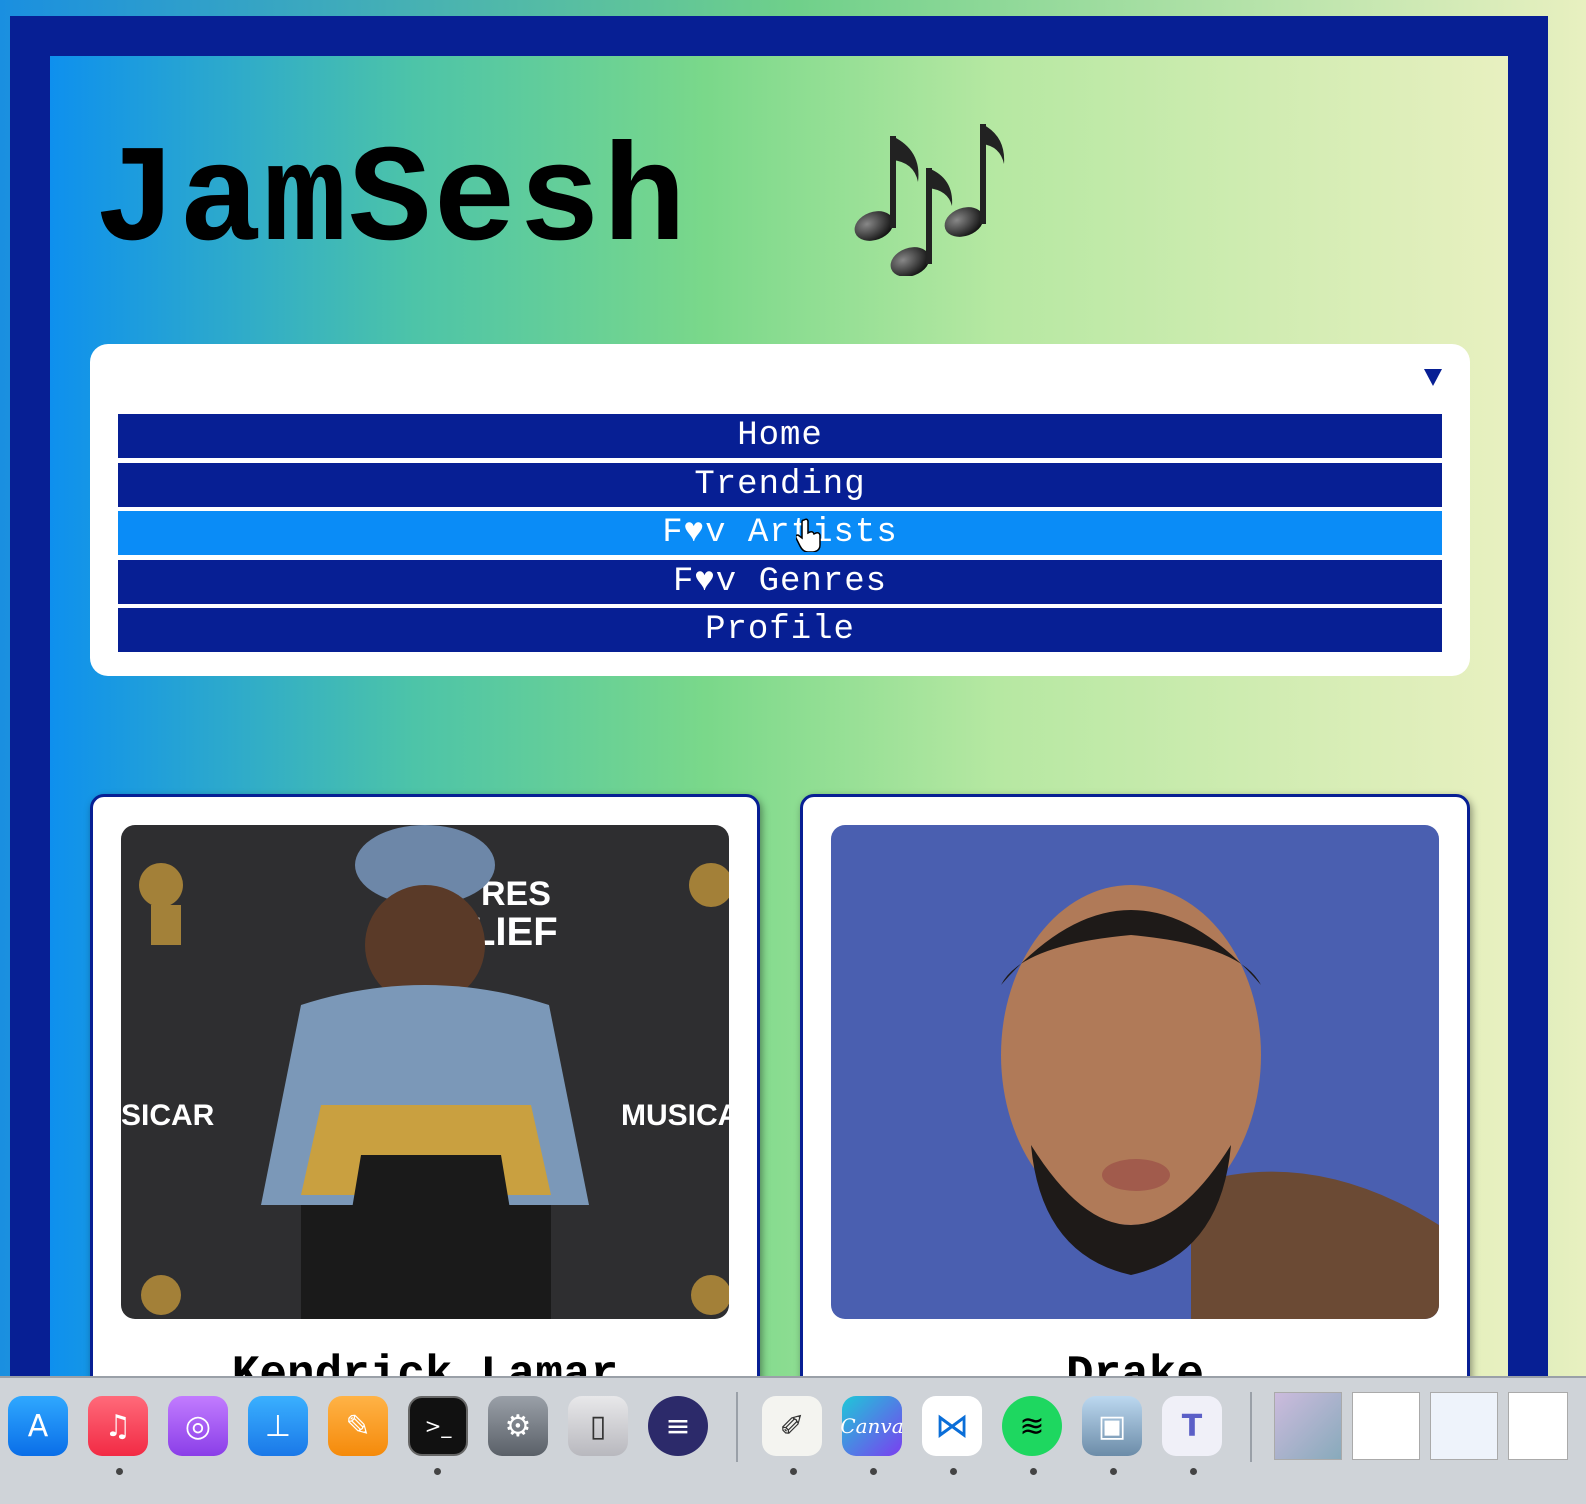  Describe the element at coordinates (929, 200) in the screenshot. I see `musical-notes-icon` at that location.